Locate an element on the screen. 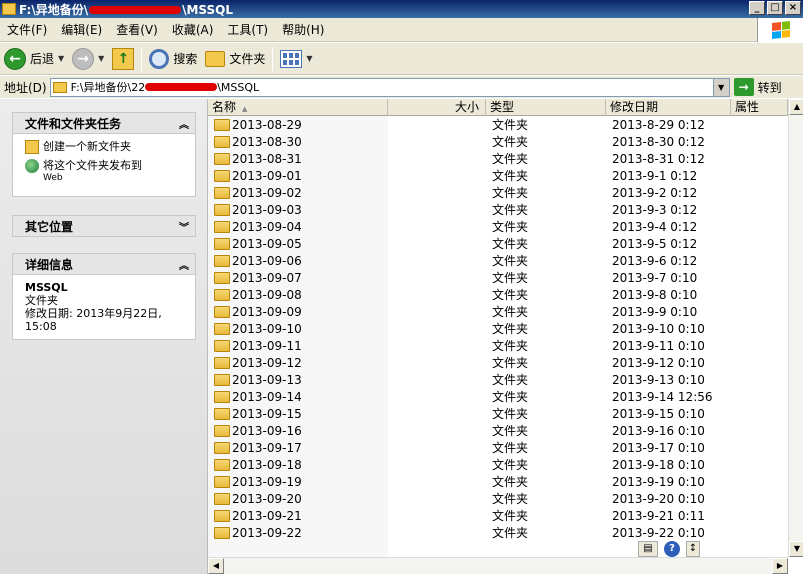 This screenshot has height=574, width=803. file-row: 2013-09-09 文件夹 2013-9-9 0:10 is located at coordinates (498, 311).